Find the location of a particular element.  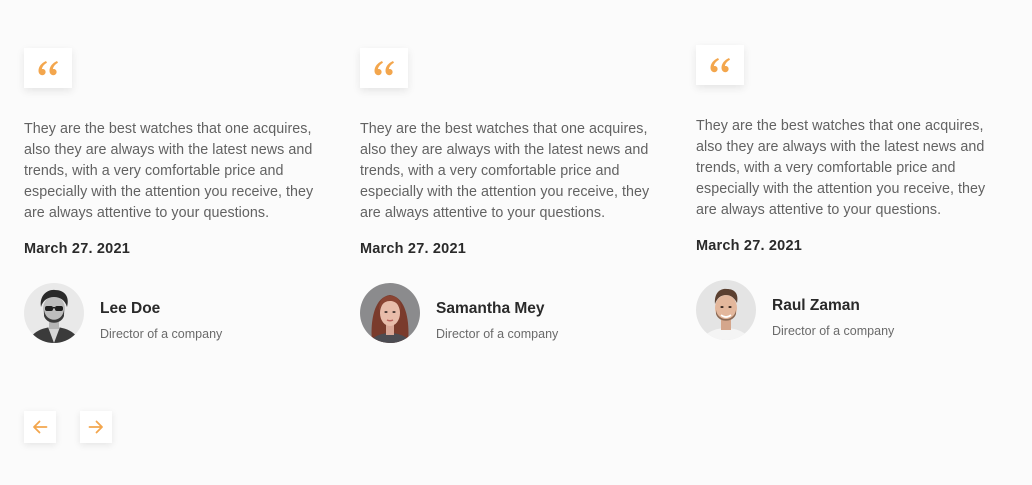

author-name: Raul Zaman is located at coordinates (816, 305).